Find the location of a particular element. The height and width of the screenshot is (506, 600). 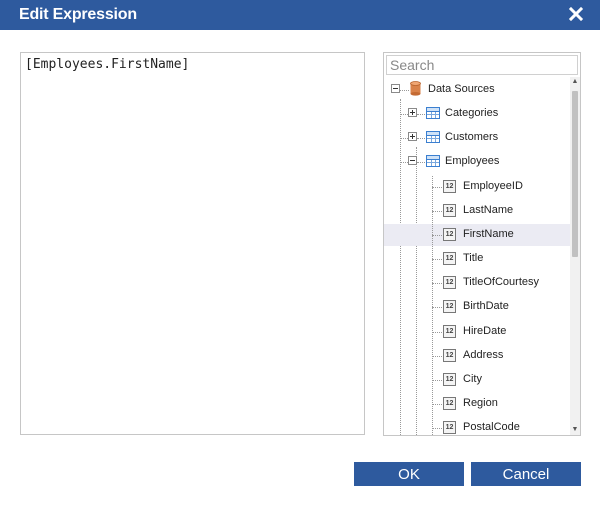

tree-node-label: Address is located at coordinates (483, 355).